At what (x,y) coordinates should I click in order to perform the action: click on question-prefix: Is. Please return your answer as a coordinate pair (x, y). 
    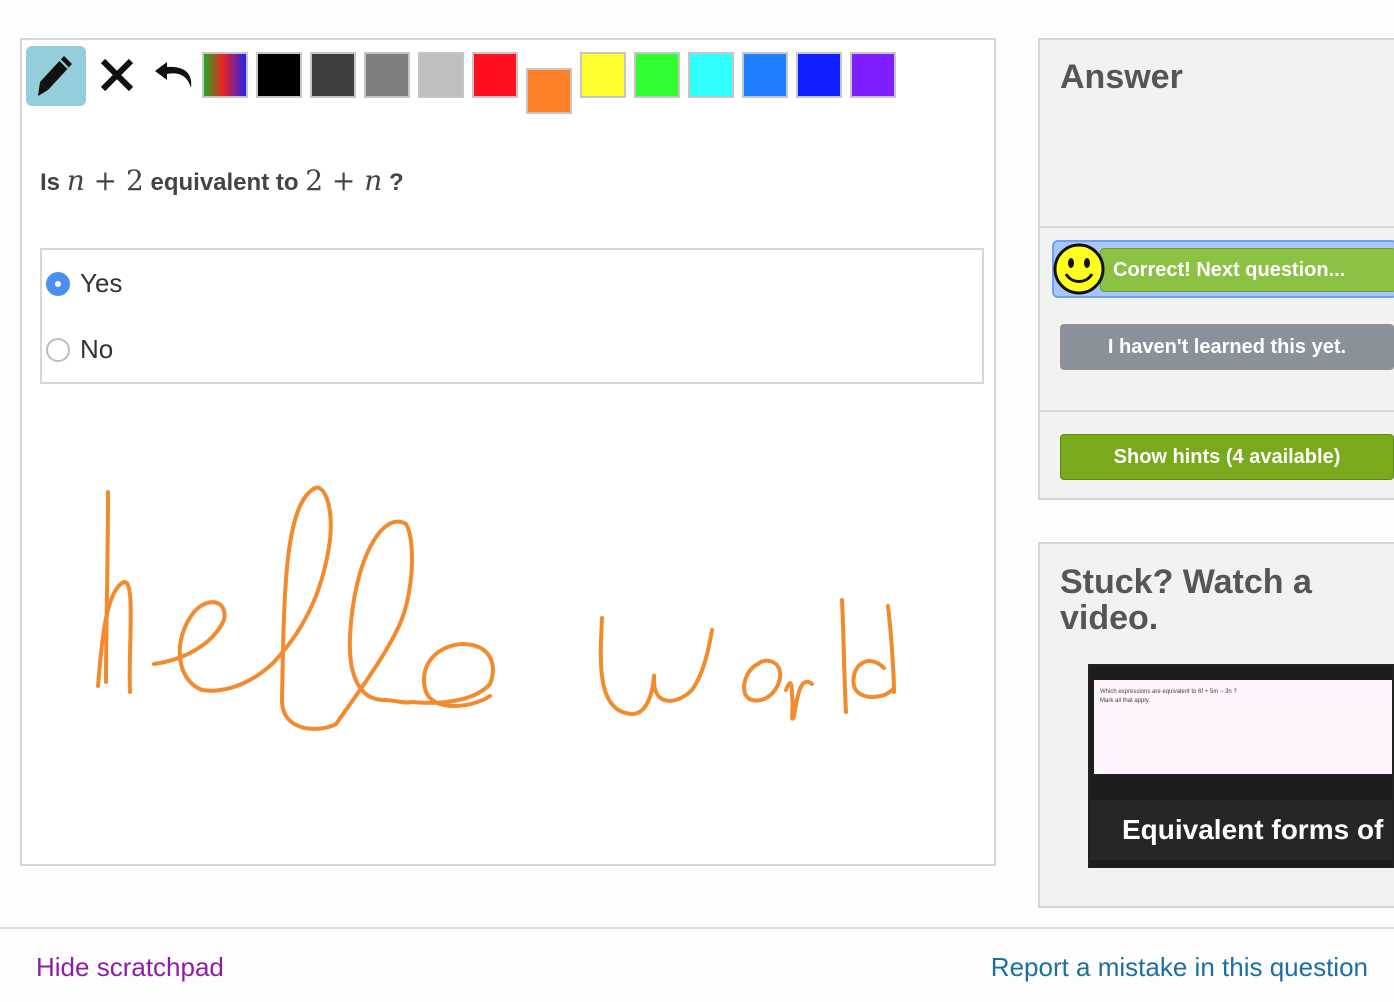
    Looking at the image, I should click on (50, 182).